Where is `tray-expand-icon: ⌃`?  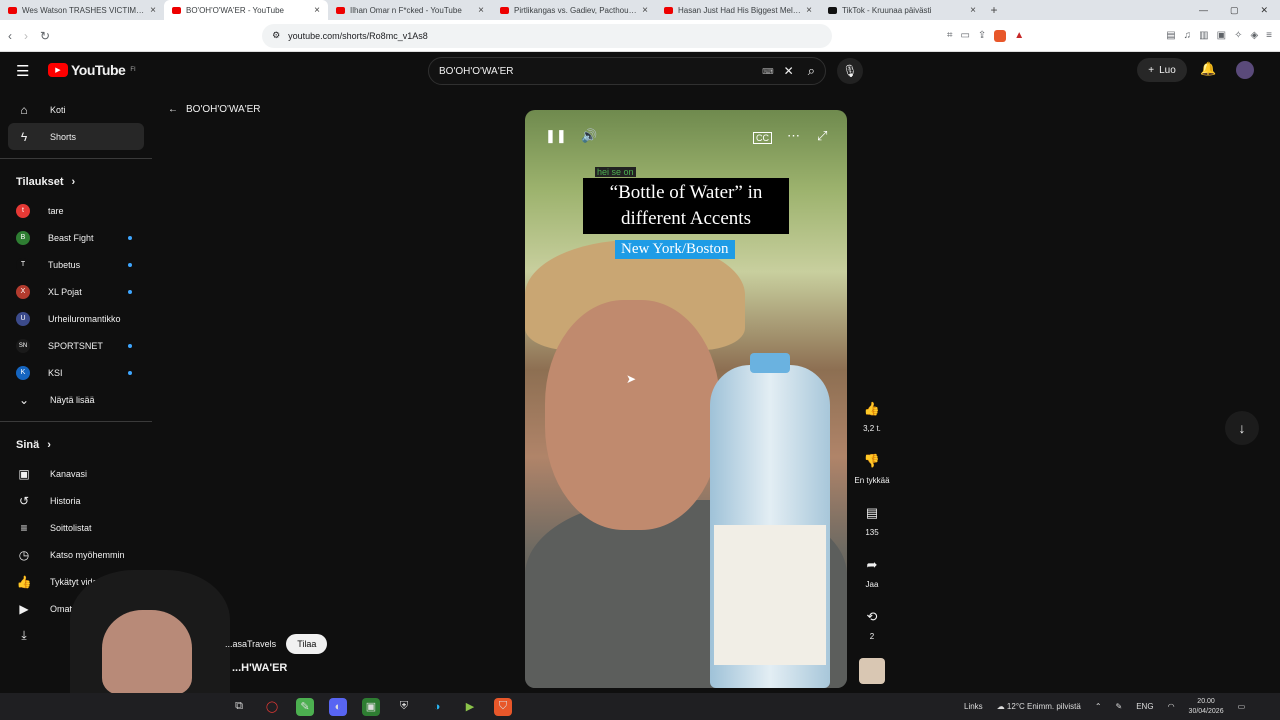
tray-expand-icon: ⌃ is located at coordinates (1098, 706).